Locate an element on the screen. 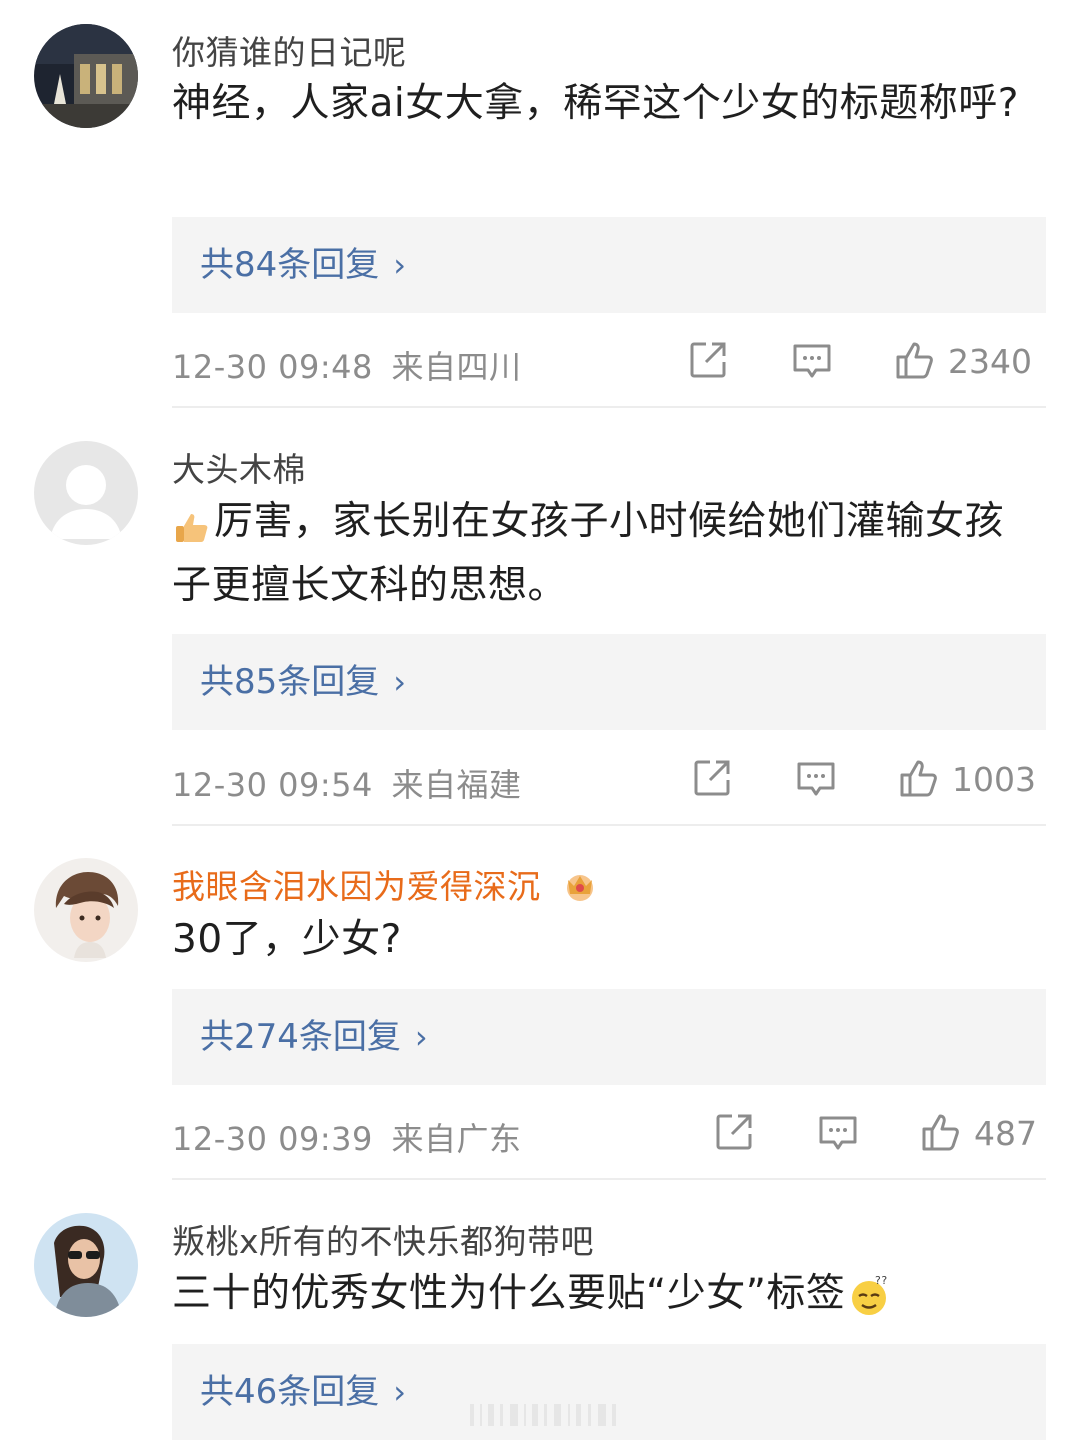  location: 来自广东 is located at coordinates (456, 1139).